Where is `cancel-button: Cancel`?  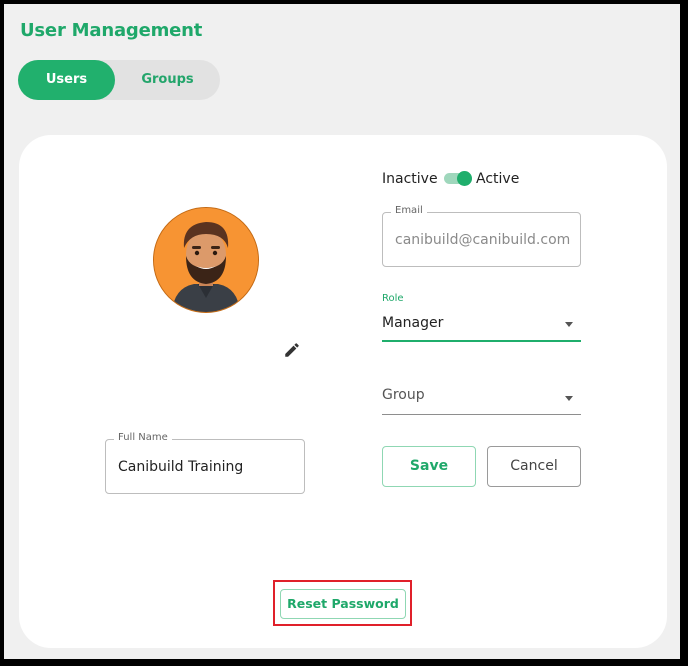 cancel-button: Cancel is located at coordinates (534, 466).